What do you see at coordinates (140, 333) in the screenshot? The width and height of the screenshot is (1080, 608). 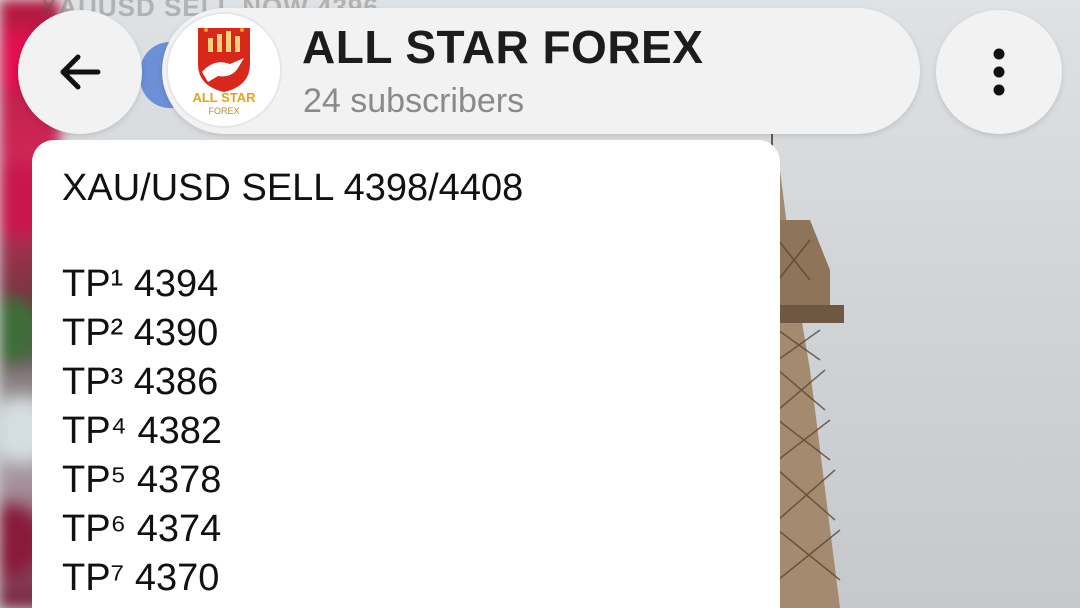 I see `take-profit-line: TP² 4390` at bounding box center [140, 333].